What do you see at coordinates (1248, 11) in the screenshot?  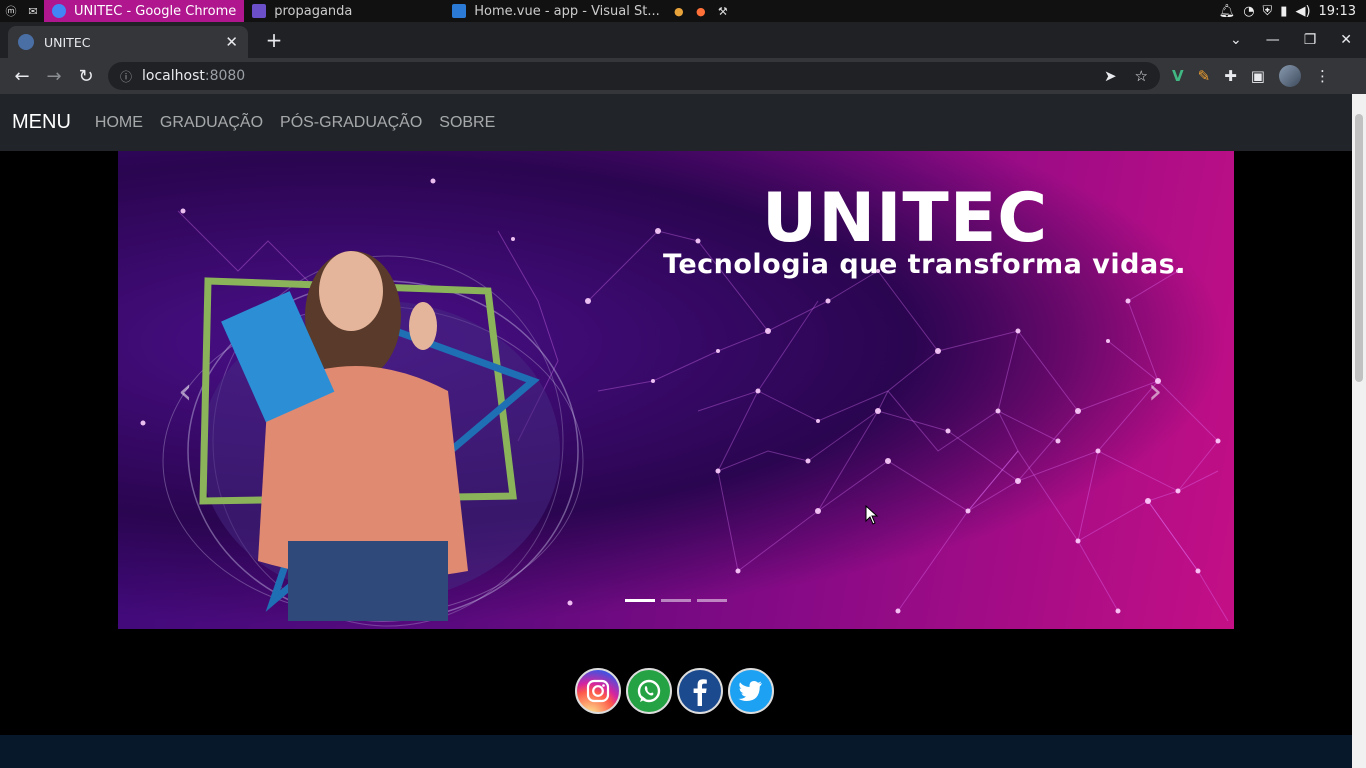 I see `wifi-icon: ◔` at bounding box center [1248, 11].